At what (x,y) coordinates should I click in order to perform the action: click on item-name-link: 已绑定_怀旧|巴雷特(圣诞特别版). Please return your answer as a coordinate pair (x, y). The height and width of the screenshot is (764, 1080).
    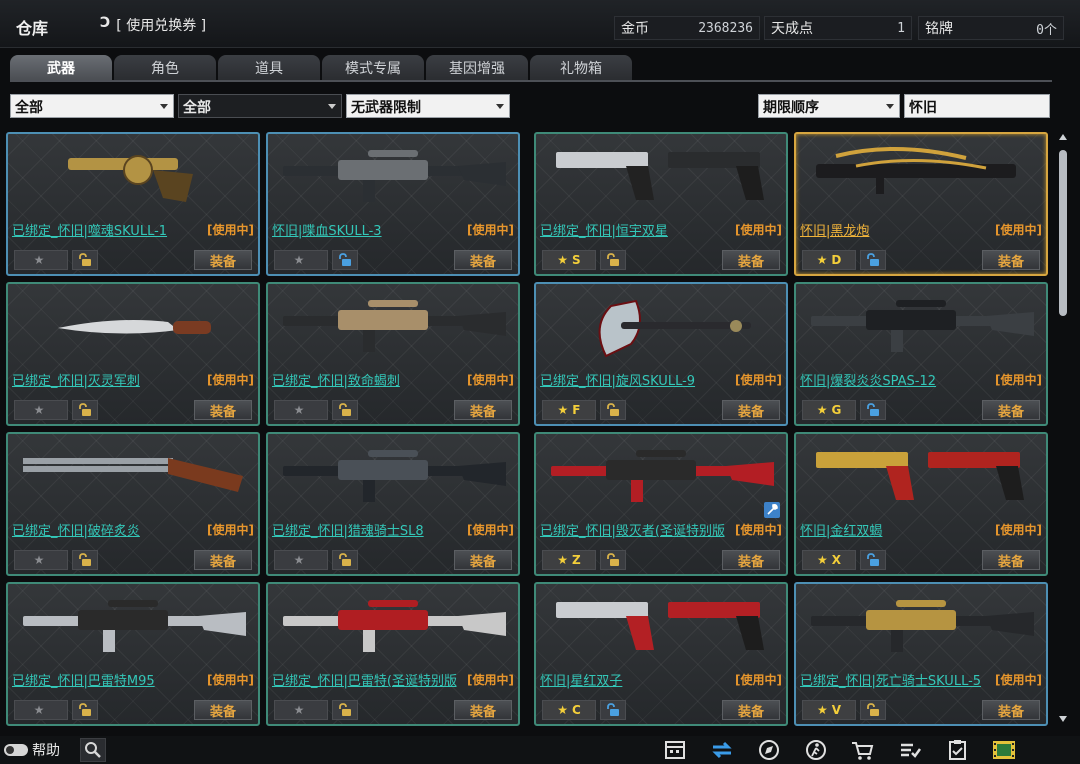
    Looking at the image, I should click on (365, 679).